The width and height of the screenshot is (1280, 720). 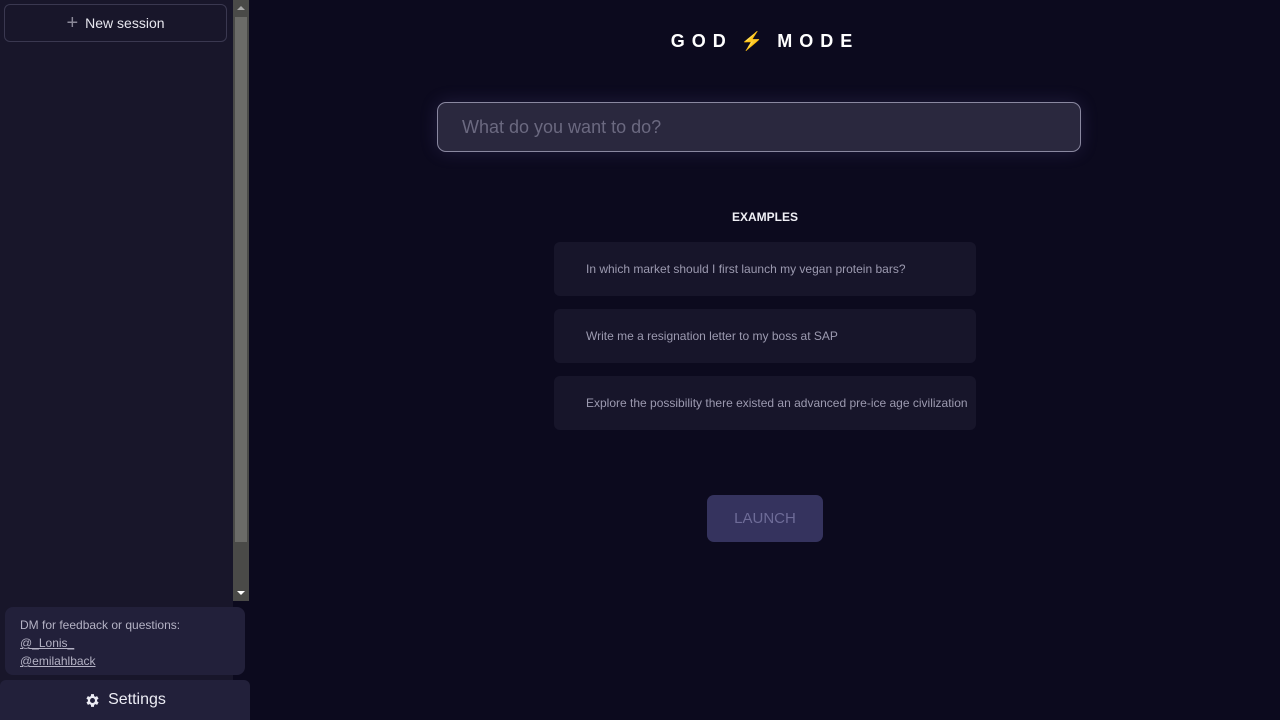 I want to click on new-session-label: New session, so click(x=125, y=23).